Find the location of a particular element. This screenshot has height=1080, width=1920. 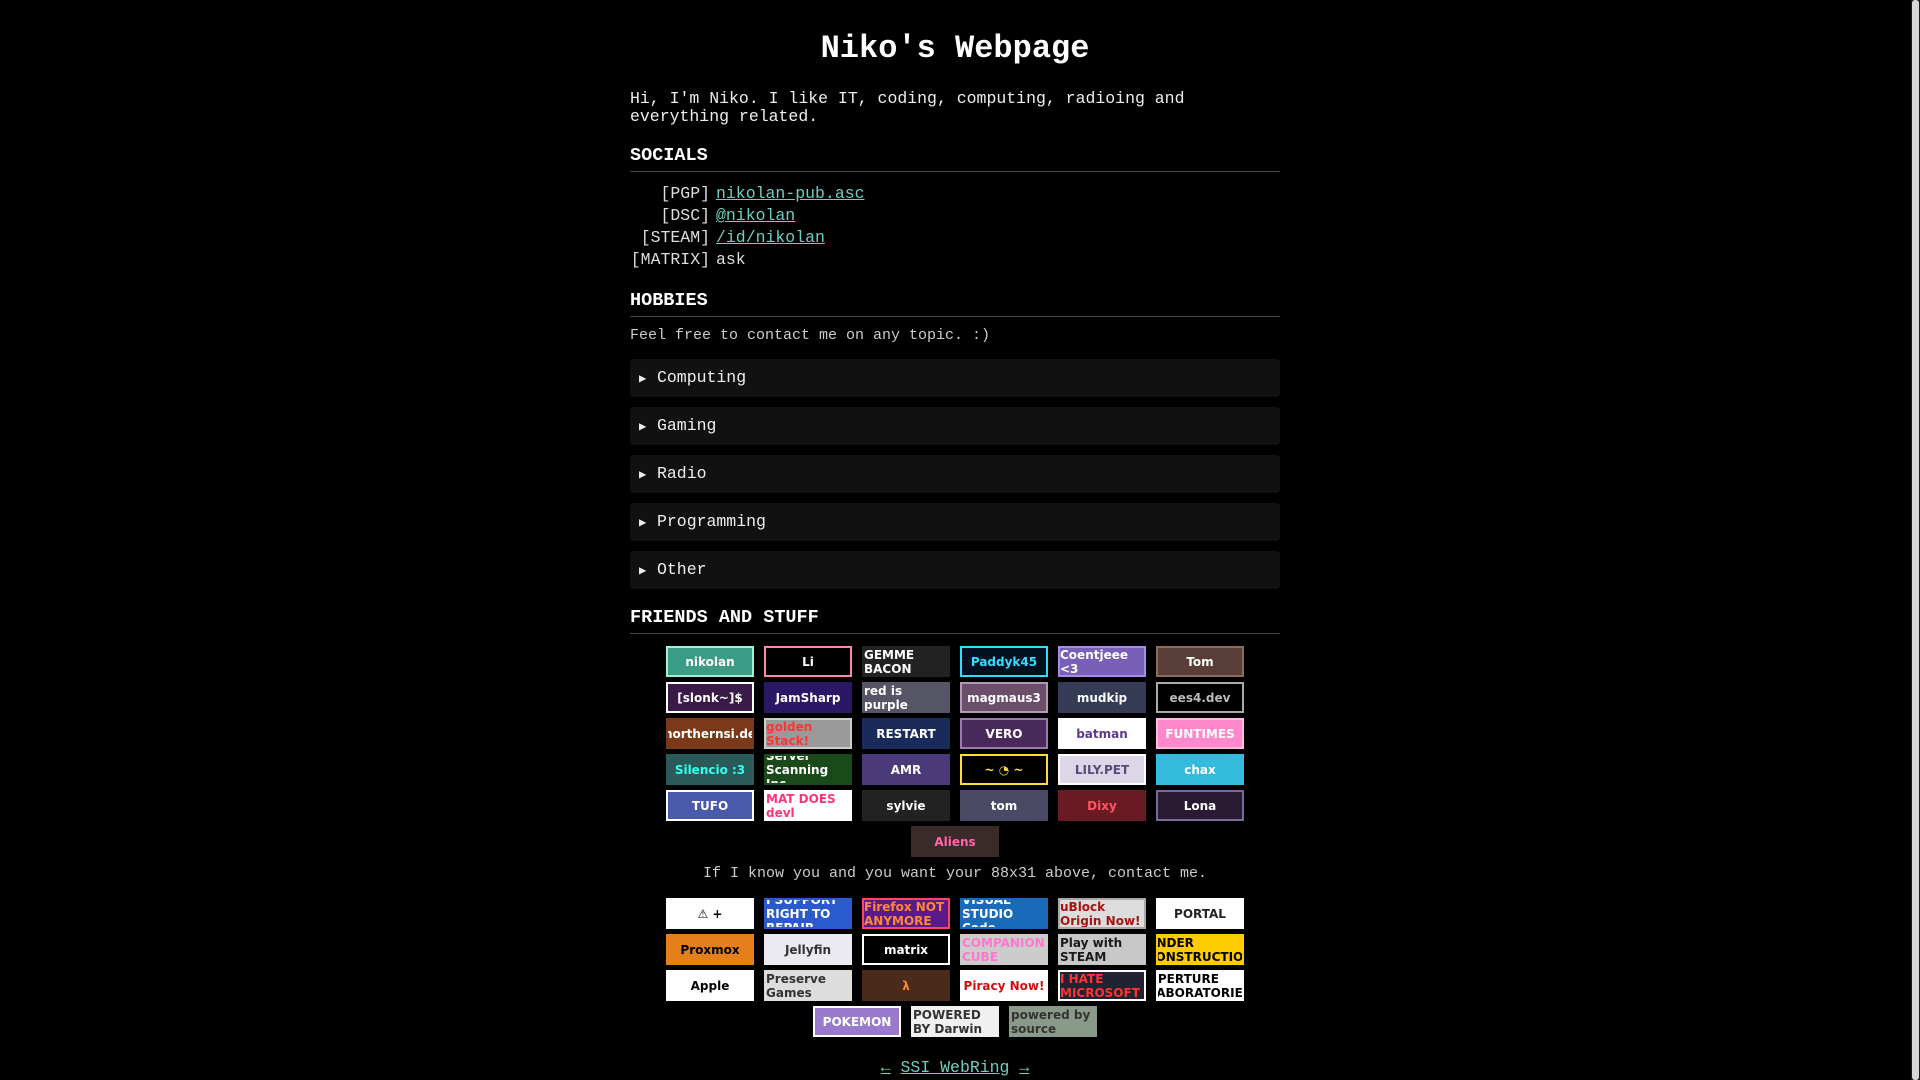

social-row: [STEAM] /id/nikolan is located at coordinates (747, 239).